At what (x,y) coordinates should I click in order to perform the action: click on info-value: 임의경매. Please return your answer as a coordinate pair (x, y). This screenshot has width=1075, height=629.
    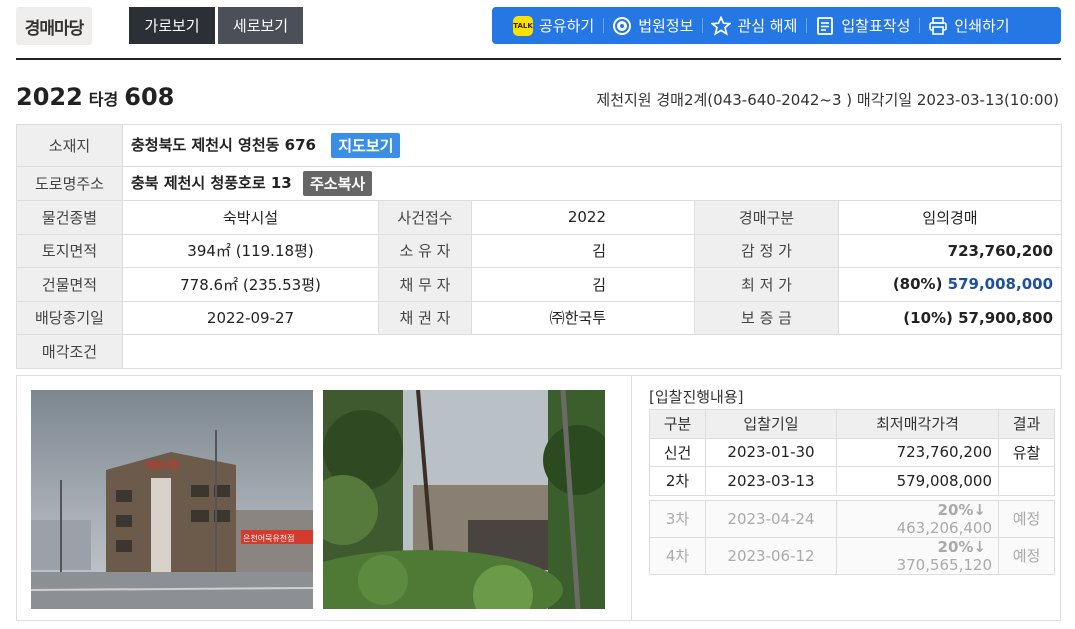
    Looking at the image, I should click on (950, 217).